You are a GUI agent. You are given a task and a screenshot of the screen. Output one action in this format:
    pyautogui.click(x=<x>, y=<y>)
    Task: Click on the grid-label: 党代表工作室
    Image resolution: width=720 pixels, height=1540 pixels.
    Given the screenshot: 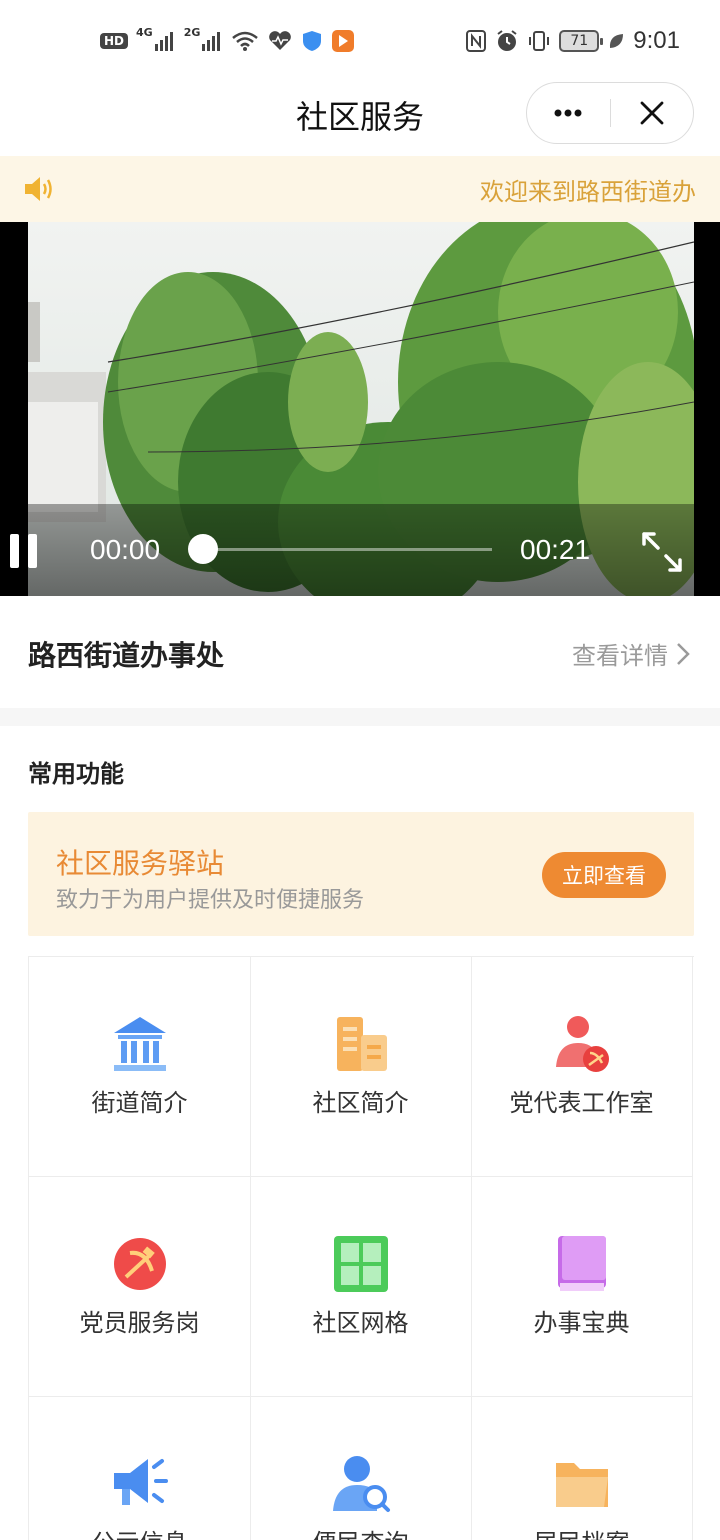 What is the action you would take?
    pyautogui.click(x=581, y=1103)
    